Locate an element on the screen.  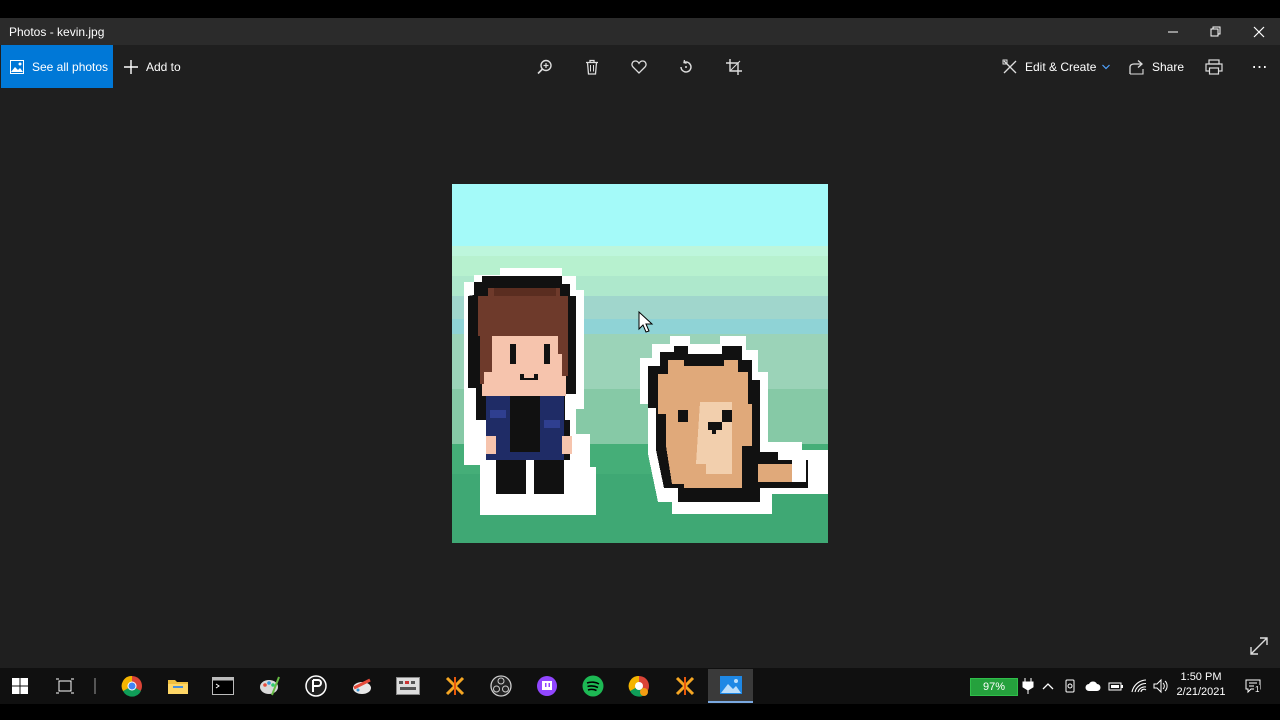
expand-icon is located at coordinates (1259, 646).